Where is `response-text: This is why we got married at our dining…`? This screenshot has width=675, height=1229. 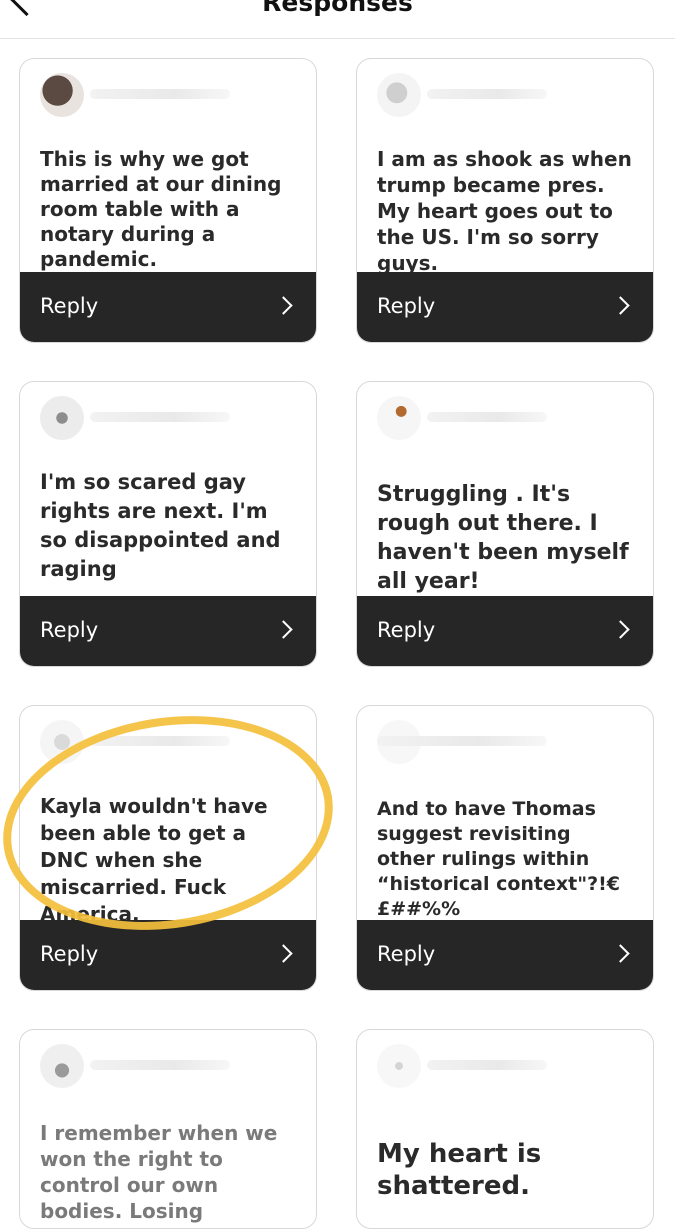 response-text: This is why we got married at our dining… is located at coordinates (161, 209).